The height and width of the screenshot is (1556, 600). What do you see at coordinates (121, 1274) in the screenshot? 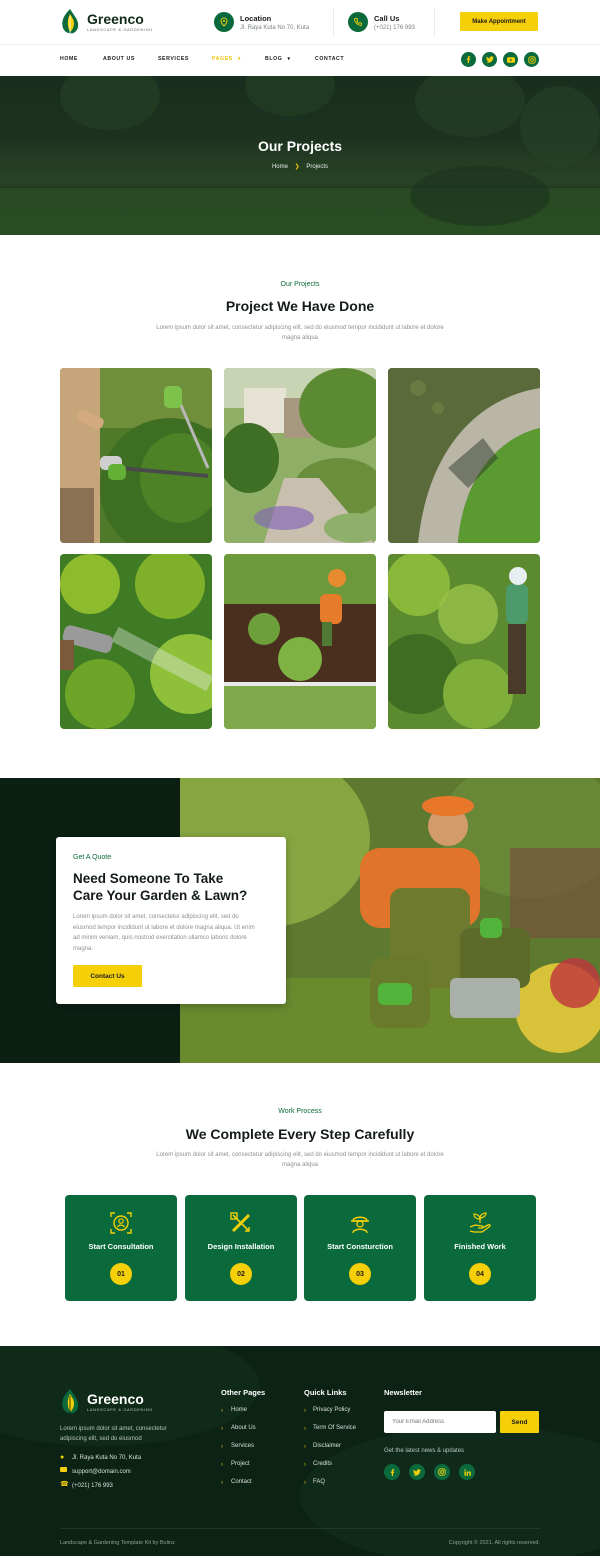
I see `process-step-number: 01` at bounding box center [121, 1274].